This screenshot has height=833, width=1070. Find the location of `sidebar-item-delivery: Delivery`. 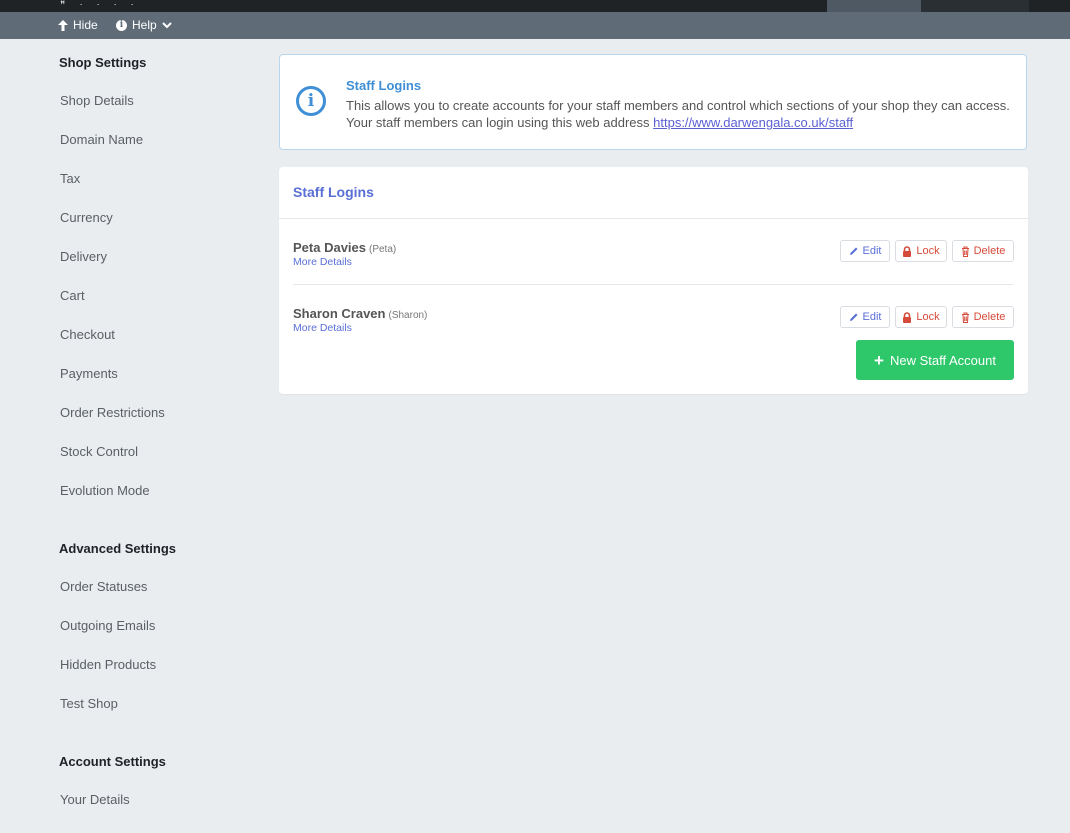

sidebar-item-delivery: Delivery is located at coordinates (83, 256).